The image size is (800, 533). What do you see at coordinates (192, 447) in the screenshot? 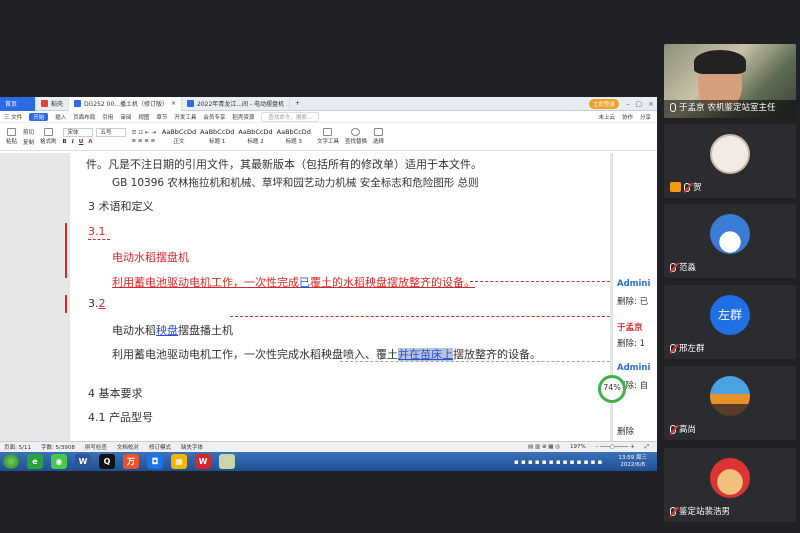
I see `missing-font: 缺失字体` at bounding box center [192, 447].